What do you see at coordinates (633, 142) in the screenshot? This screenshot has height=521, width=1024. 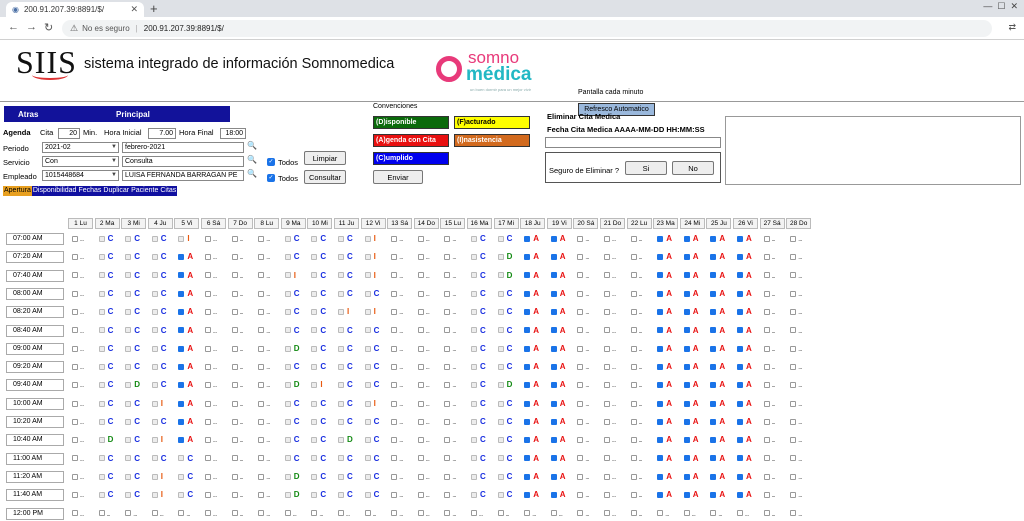 I see `fecha-cita-input` at bounding box center [633, 142].